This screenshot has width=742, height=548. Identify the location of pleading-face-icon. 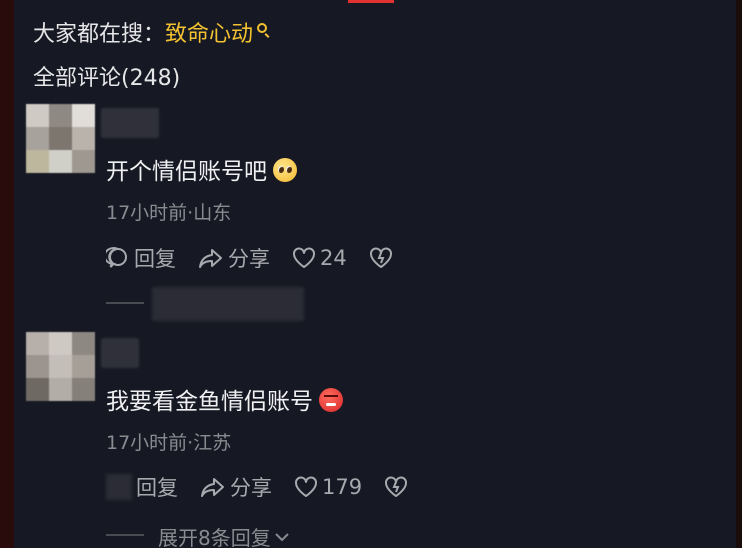
(285, 170).